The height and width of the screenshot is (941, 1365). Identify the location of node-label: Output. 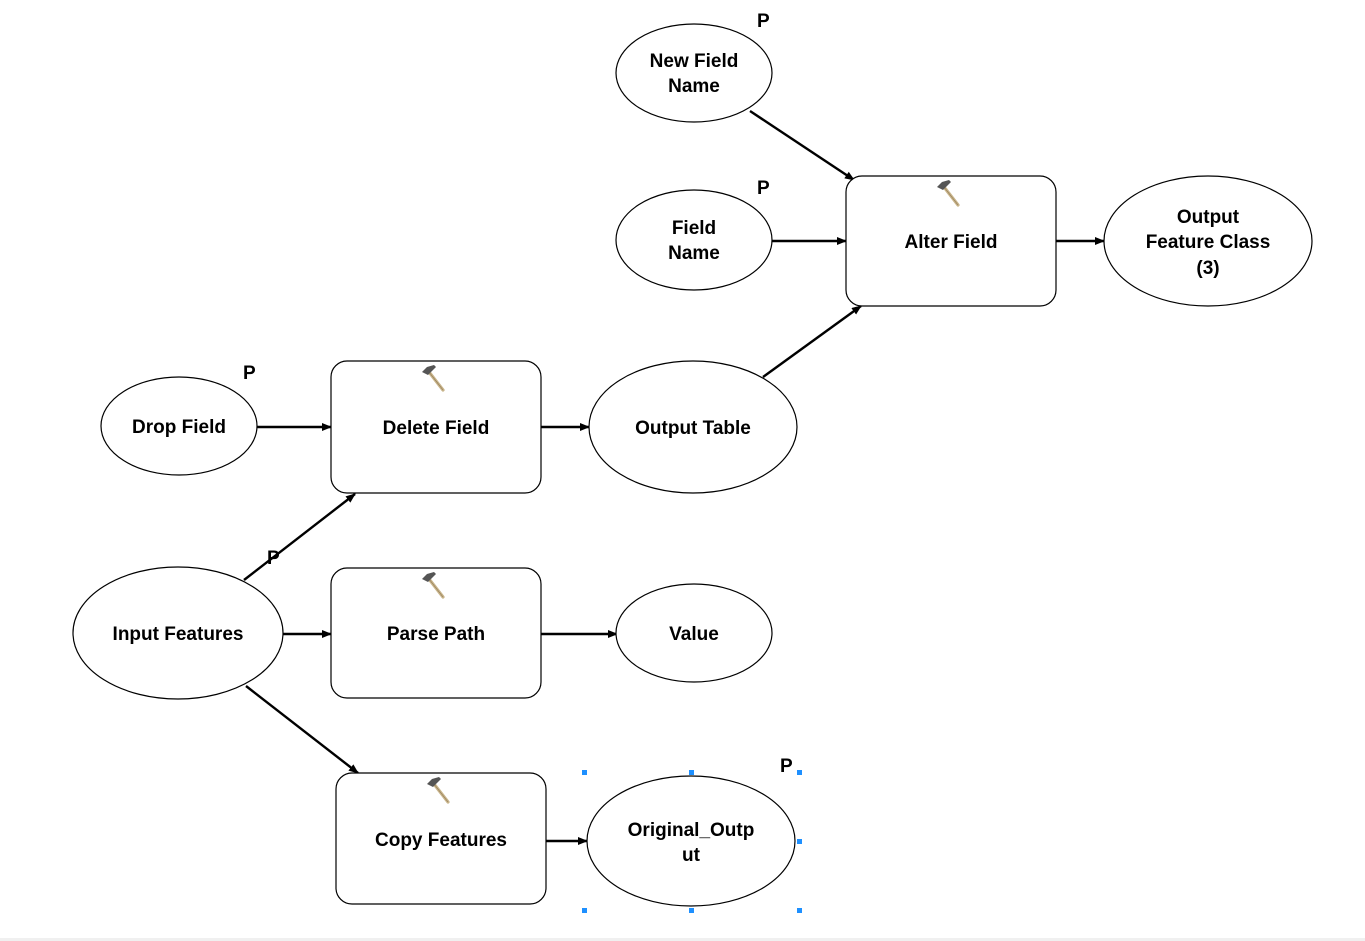
(1208, 217).